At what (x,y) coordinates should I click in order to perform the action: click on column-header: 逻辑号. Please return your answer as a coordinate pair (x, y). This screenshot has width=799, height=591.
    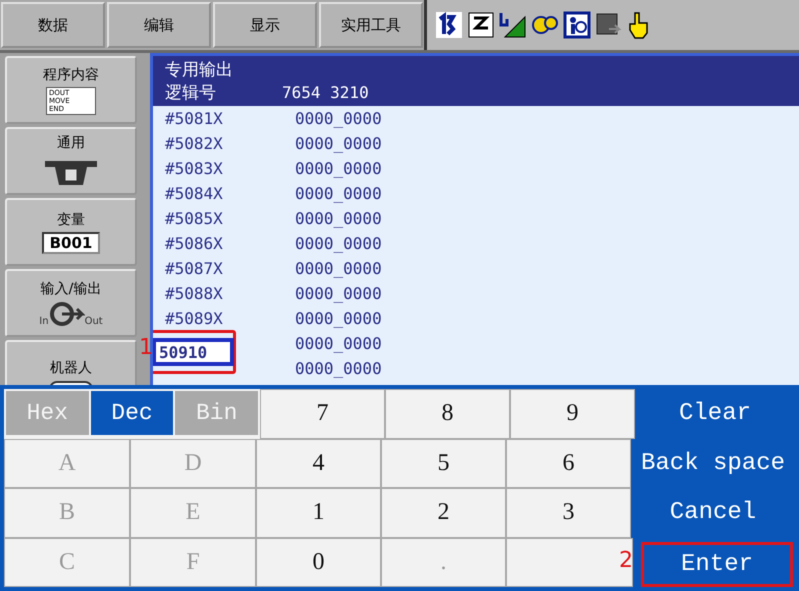
    Looking at the image, I should click on (190, 93).